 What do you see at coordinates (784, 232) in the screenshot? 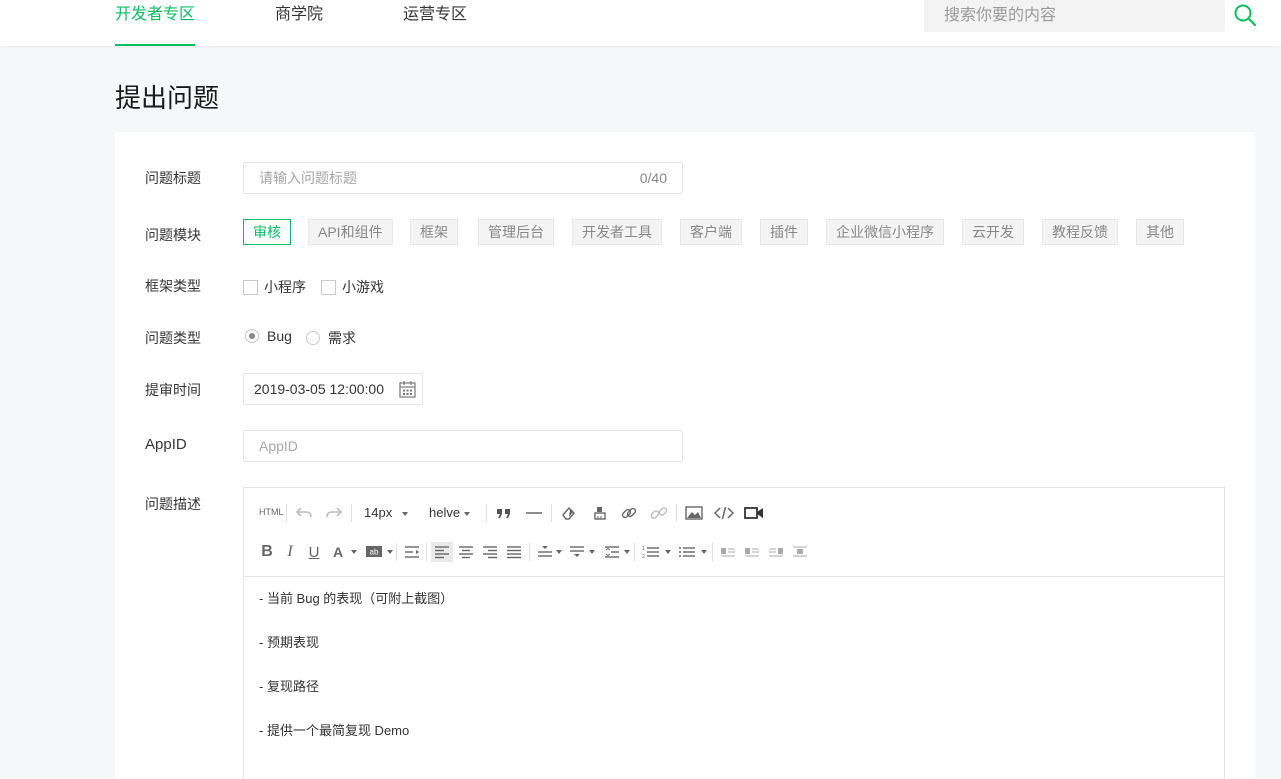
I see `module-tag-plugin: 插件` at bounding box center [784, 232].